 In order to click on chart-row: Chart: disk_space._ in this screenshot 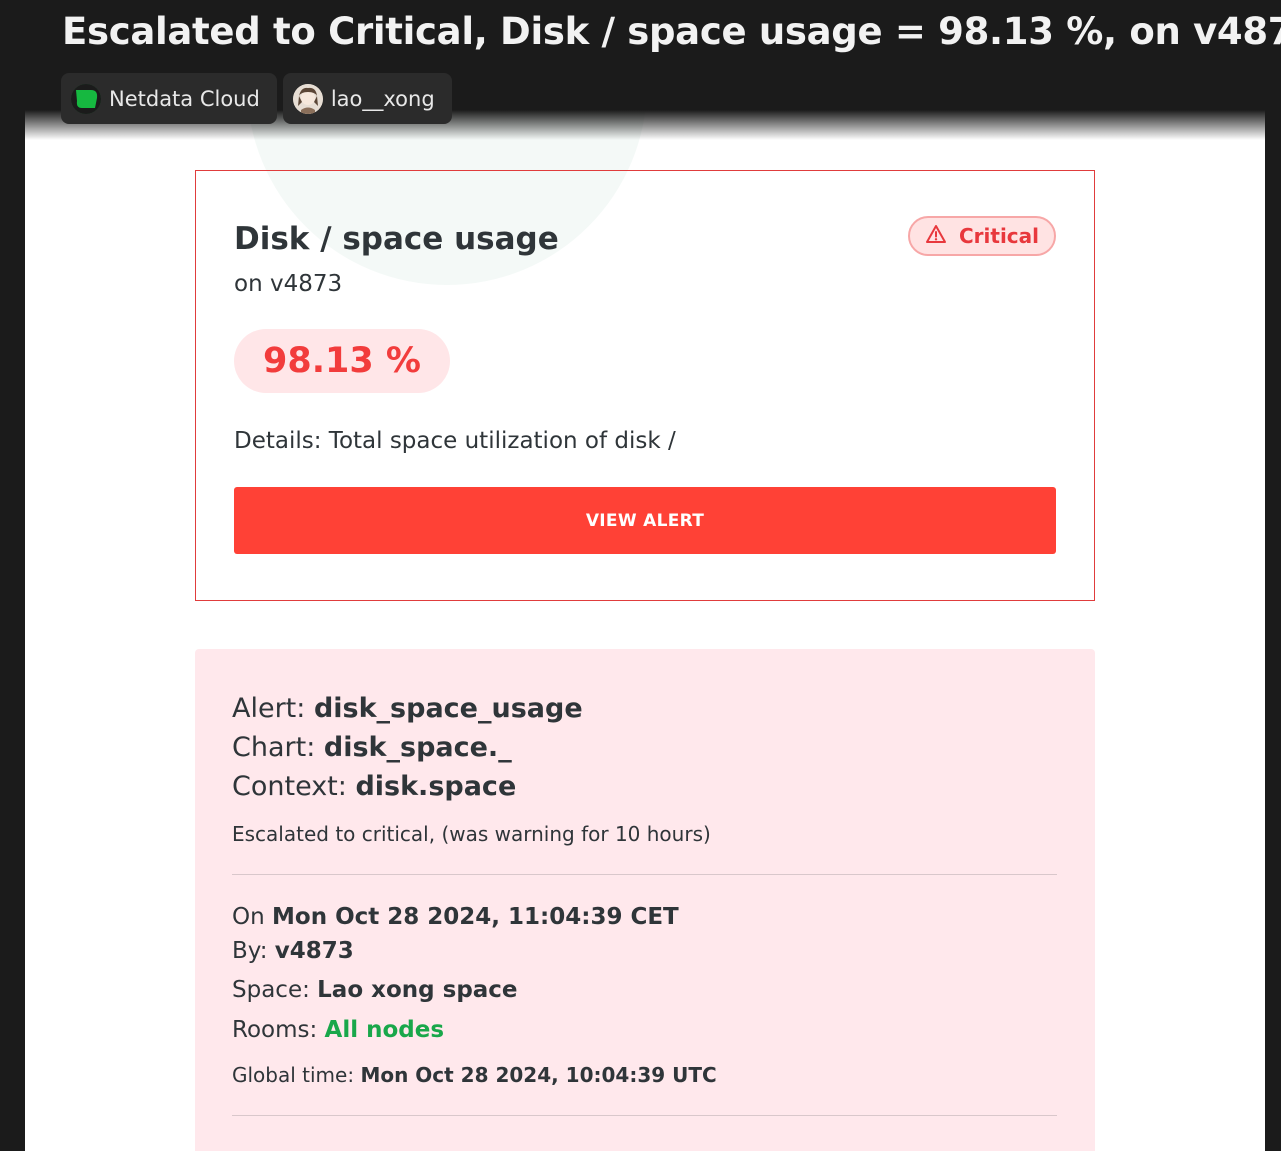, I will do `click(372, 747)`.